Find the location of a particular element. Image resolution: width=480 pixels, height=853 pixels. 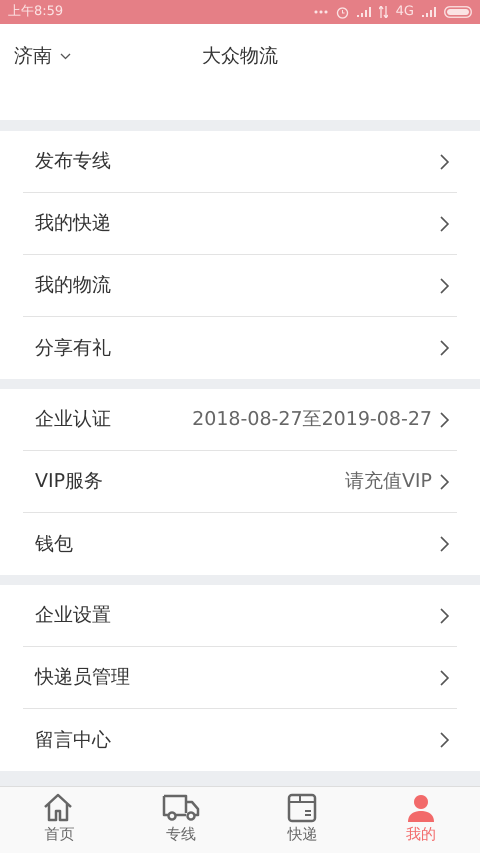

alarm-icon is located at coordinates (342, 12).